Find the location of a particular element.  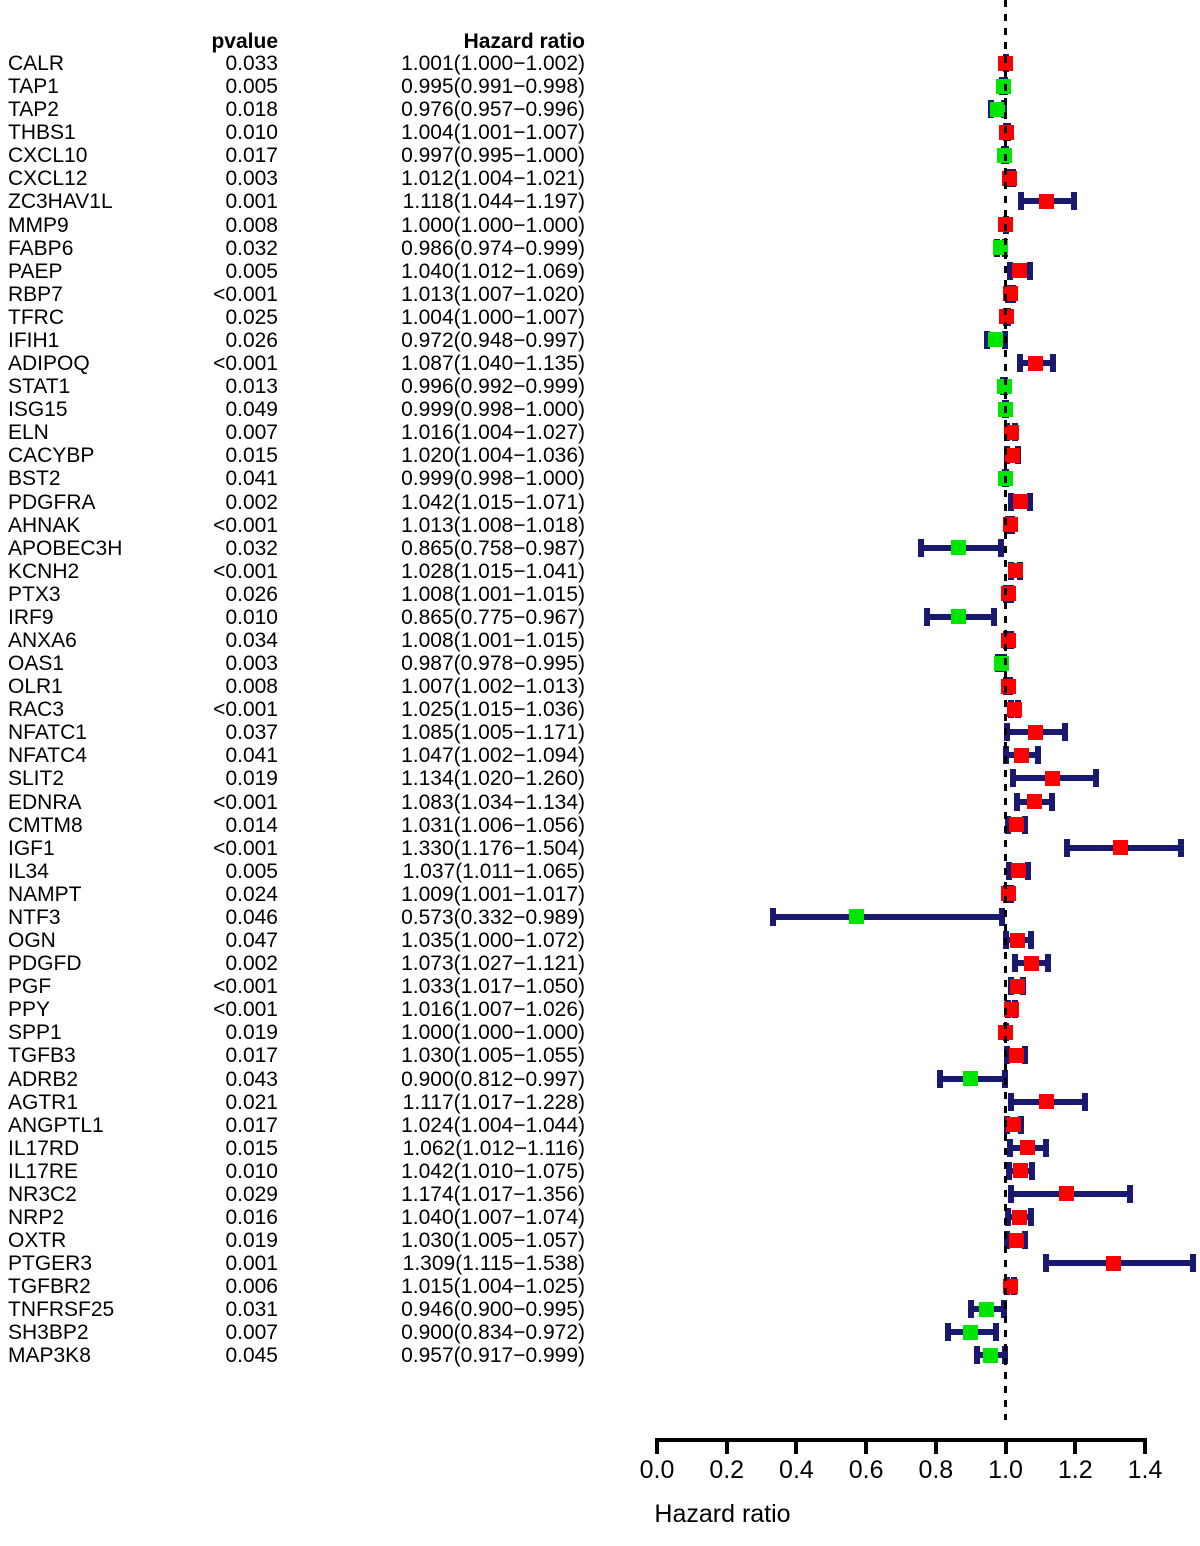

pvalue-cell: 0.014 is located at coordinates (251, 825).